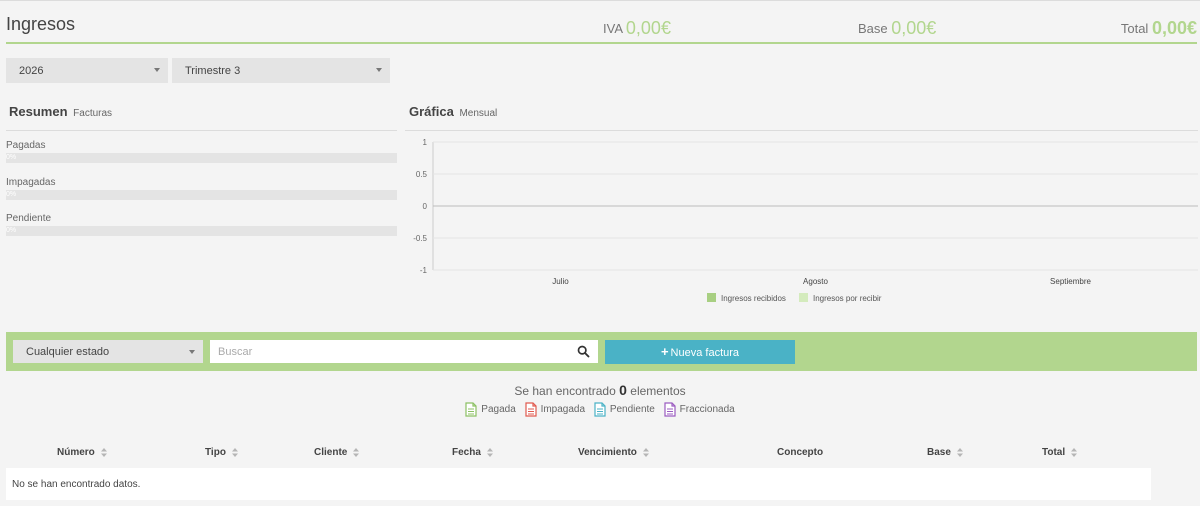  I want to click on chart-x-tick-label: Julio, so click(560, 281).